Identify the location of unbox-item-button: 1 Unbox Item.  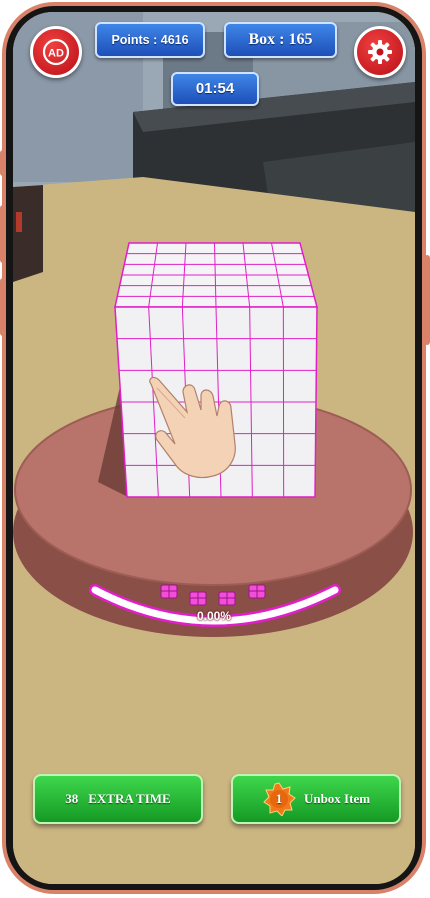
(316, 799).